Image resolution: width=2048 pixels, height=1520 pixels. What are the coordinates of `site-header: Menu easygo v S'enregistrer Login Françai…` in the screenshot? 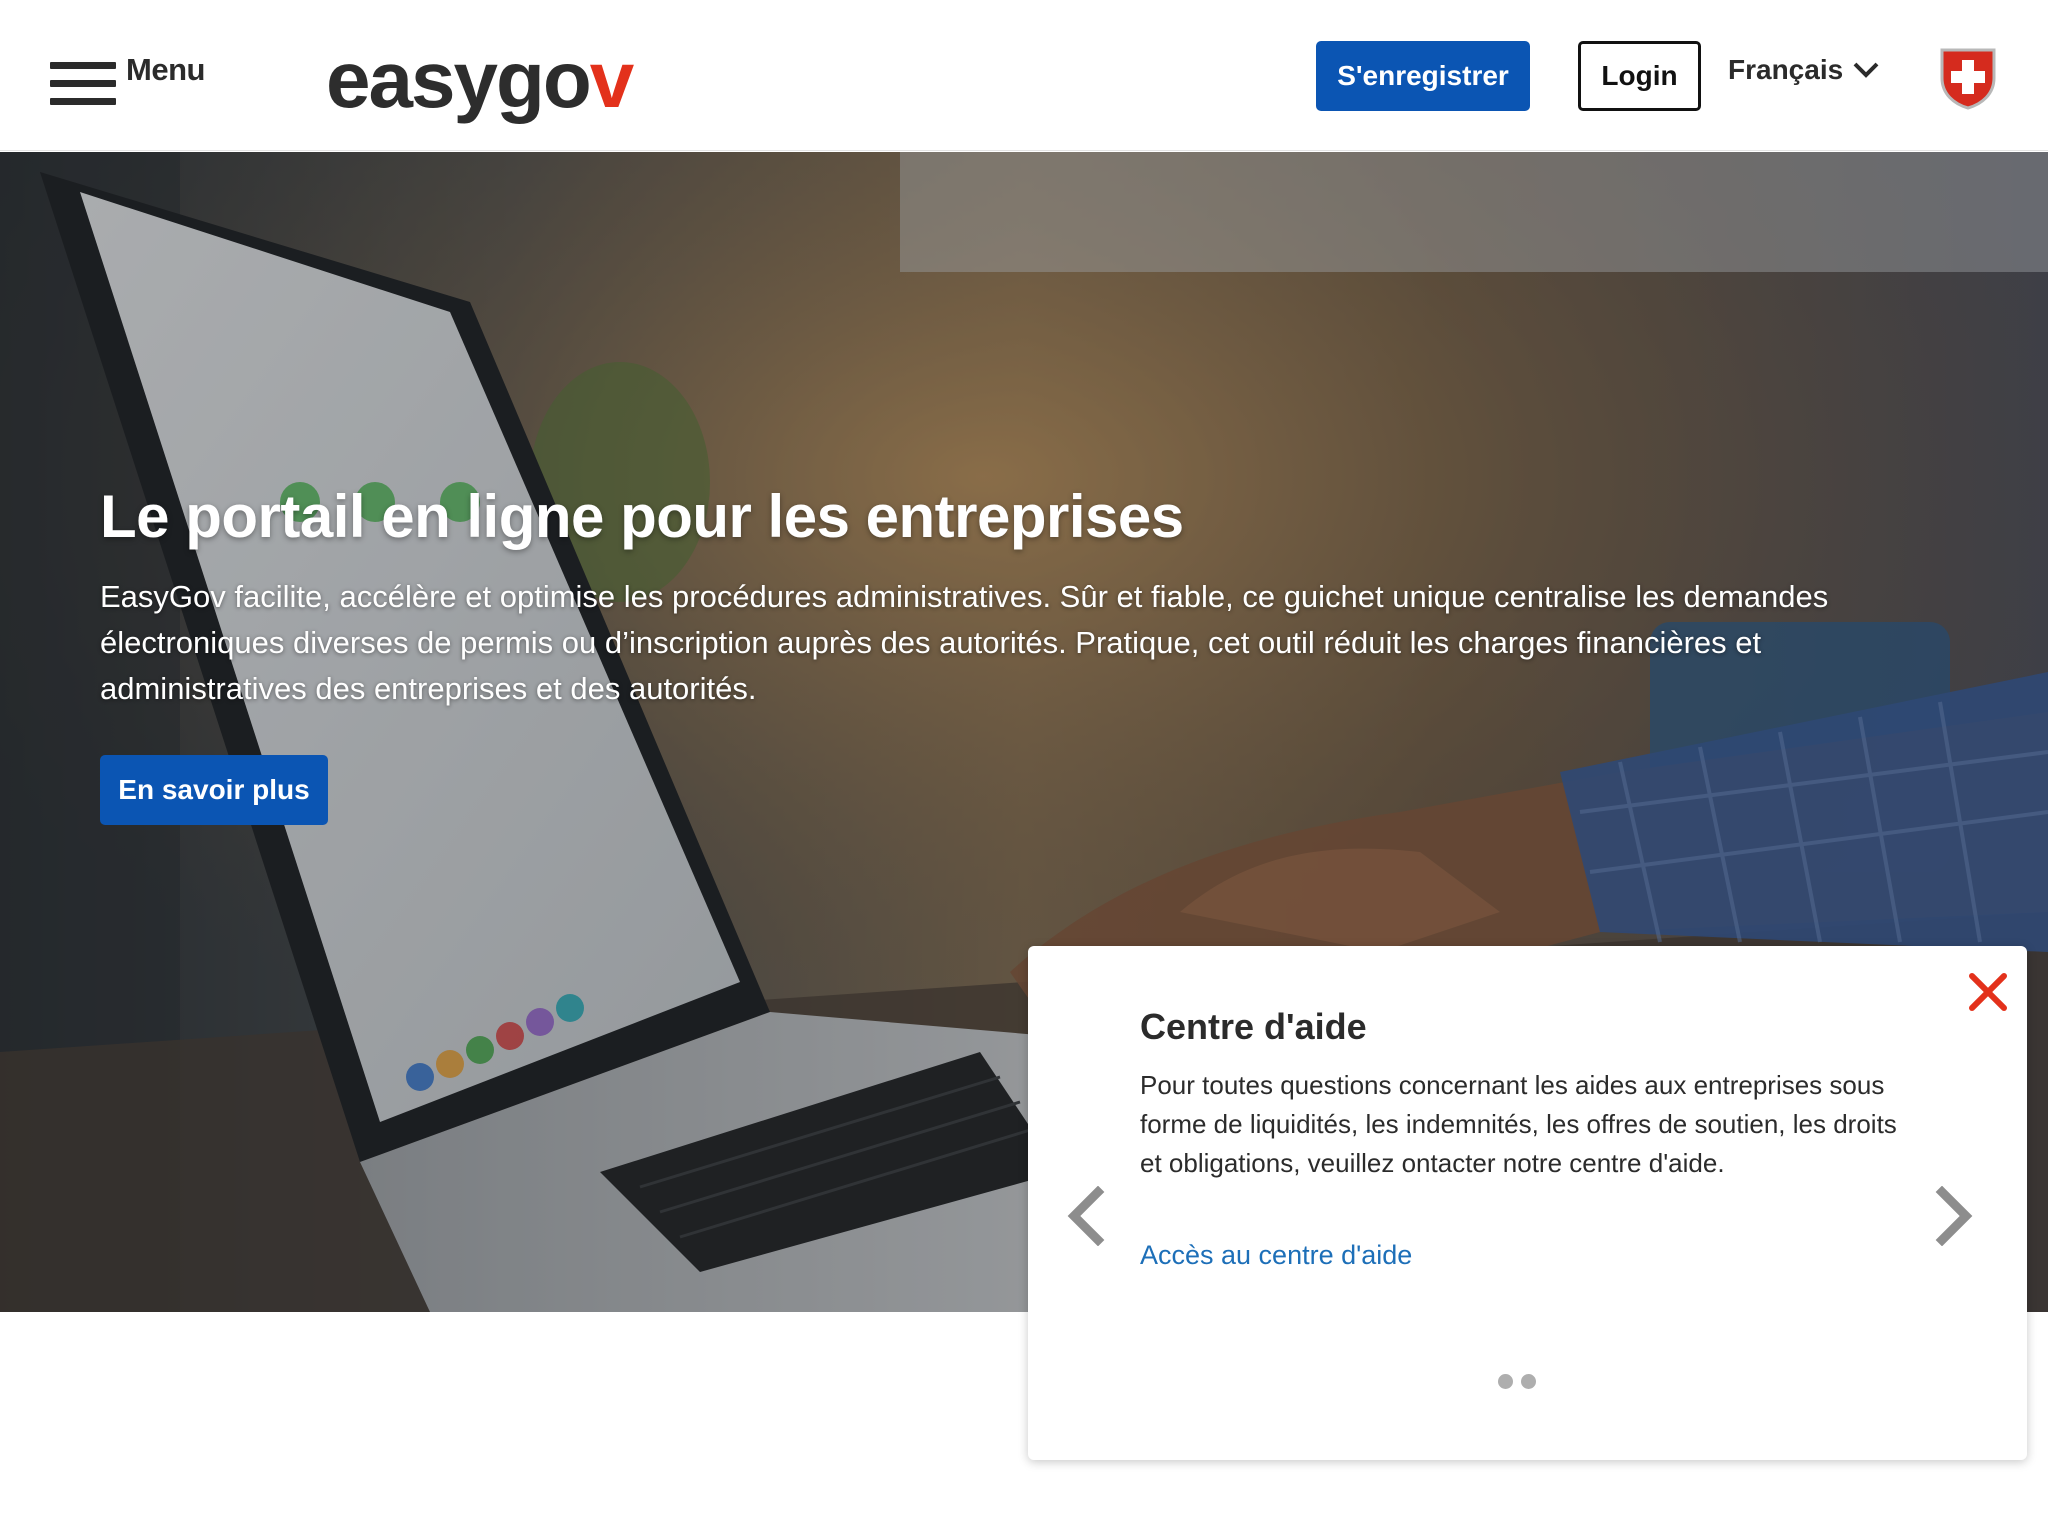 It's located at (1024, 75).